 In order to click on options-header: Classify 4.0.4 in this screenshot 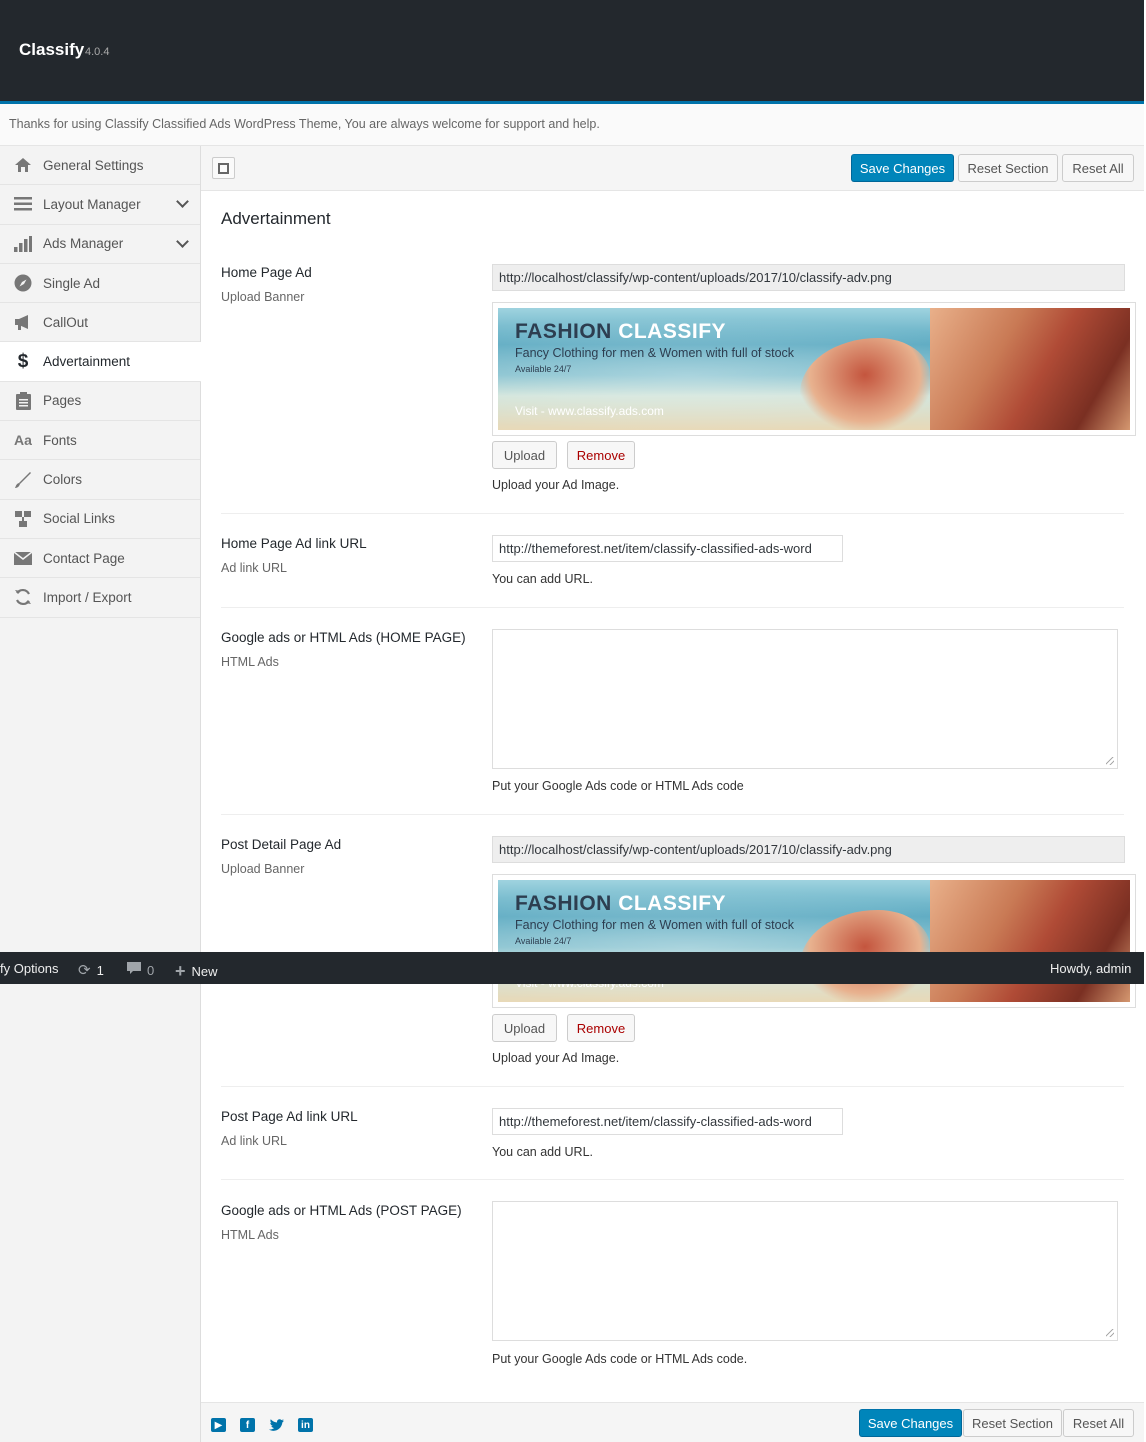, I will do `click(572, 52)`.